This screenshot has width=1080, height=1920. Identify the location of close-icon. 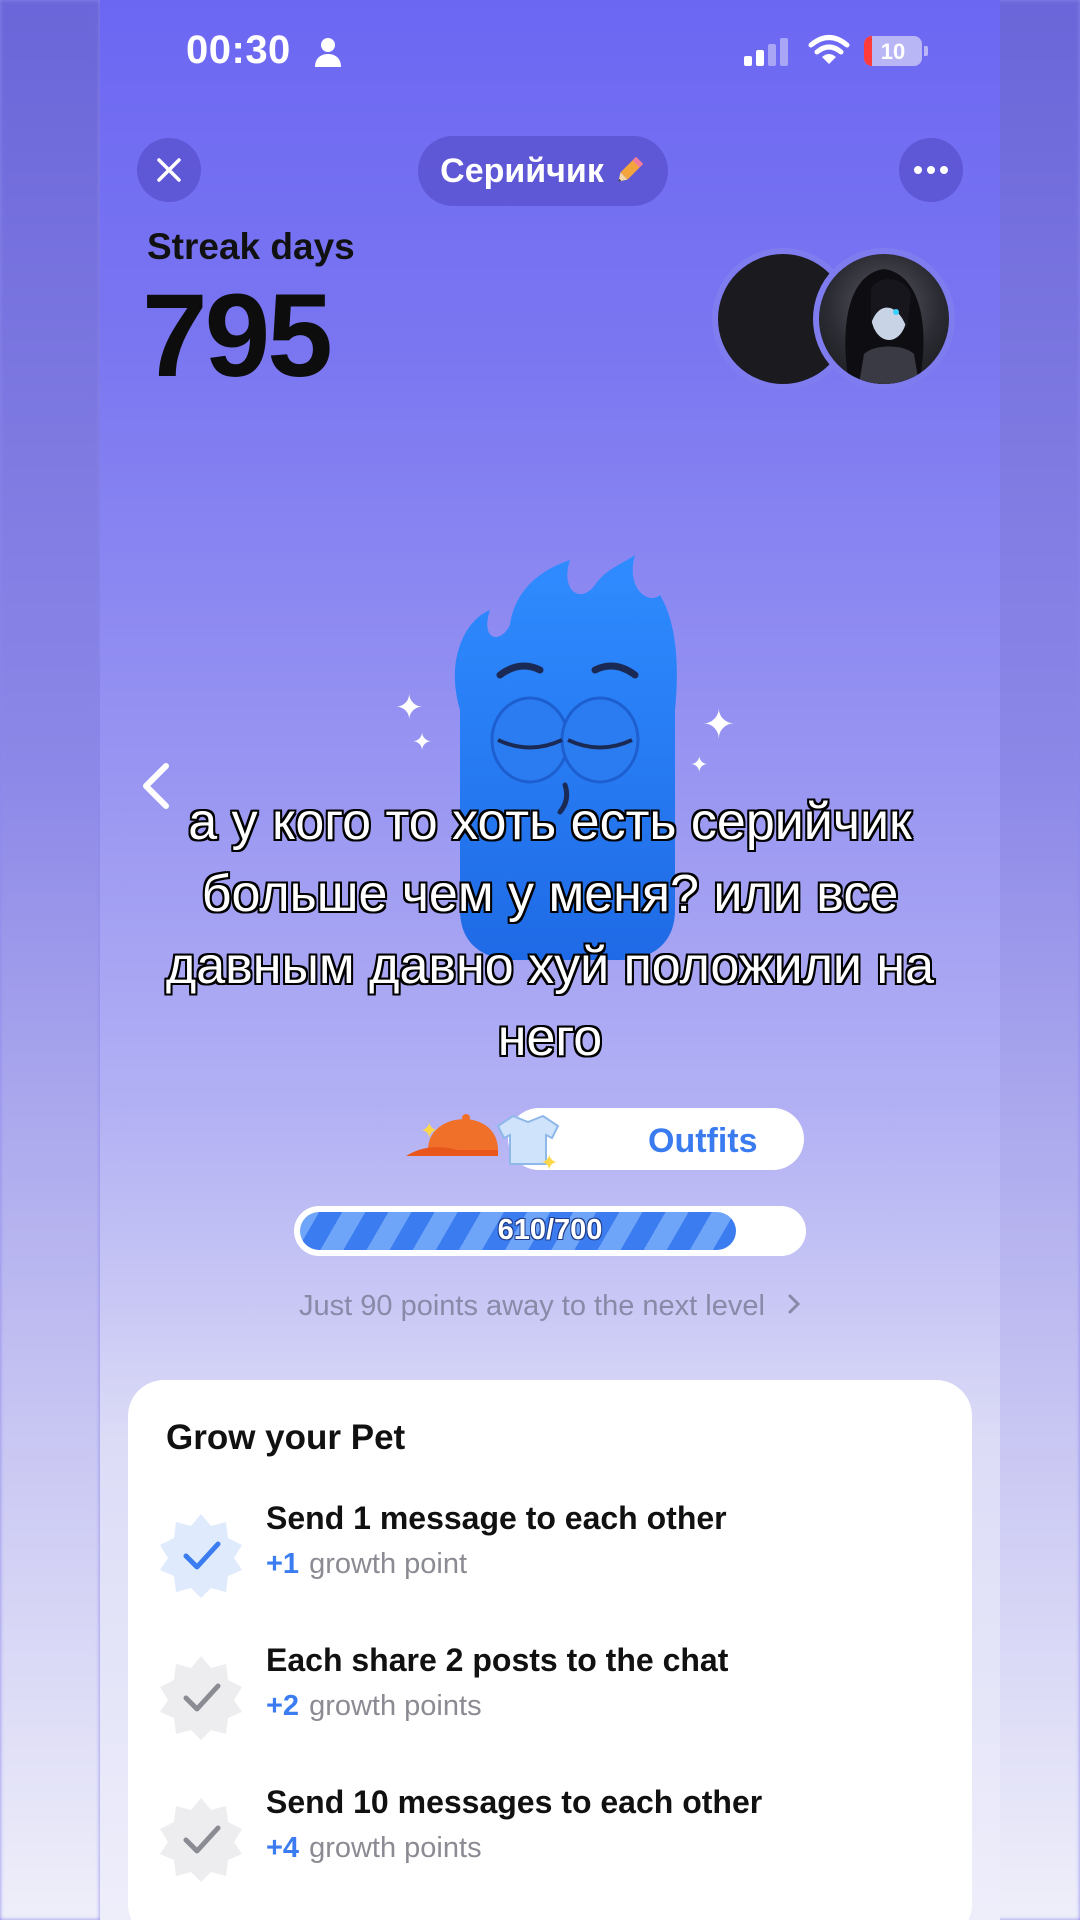
(169, 170).